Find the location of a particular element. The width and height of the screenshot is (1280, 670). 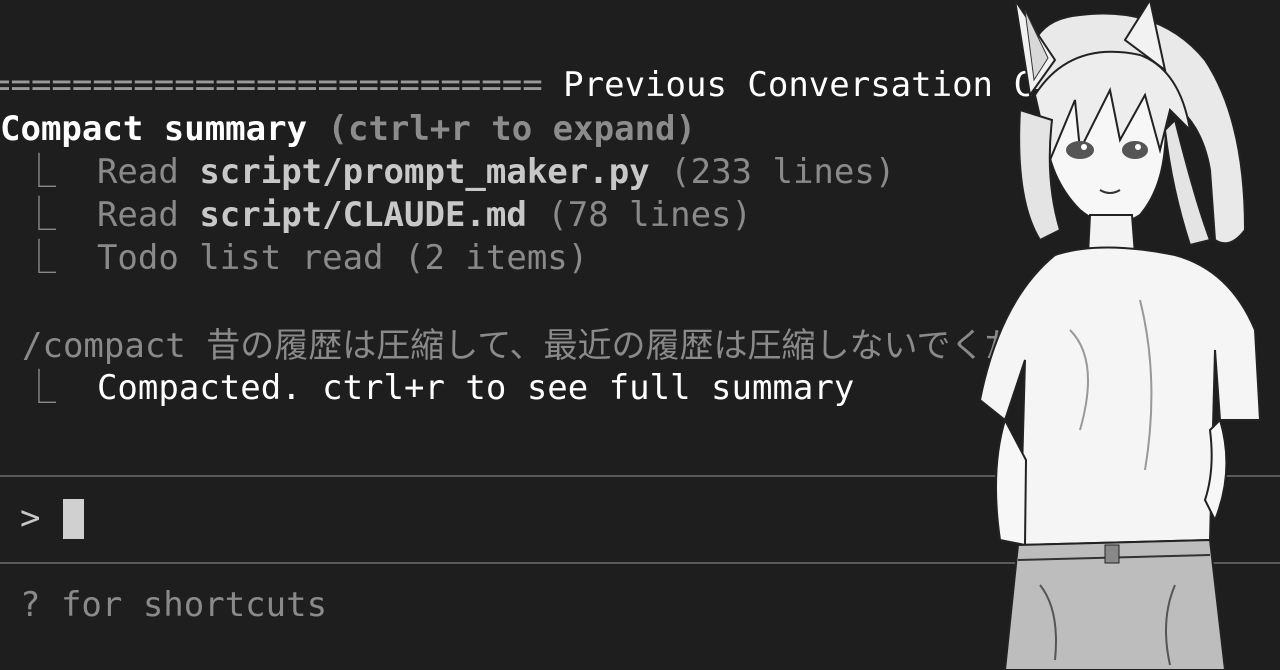

compact-summary: Compact summary (ctrl+r to expand) is located at coordinates (348, 129).